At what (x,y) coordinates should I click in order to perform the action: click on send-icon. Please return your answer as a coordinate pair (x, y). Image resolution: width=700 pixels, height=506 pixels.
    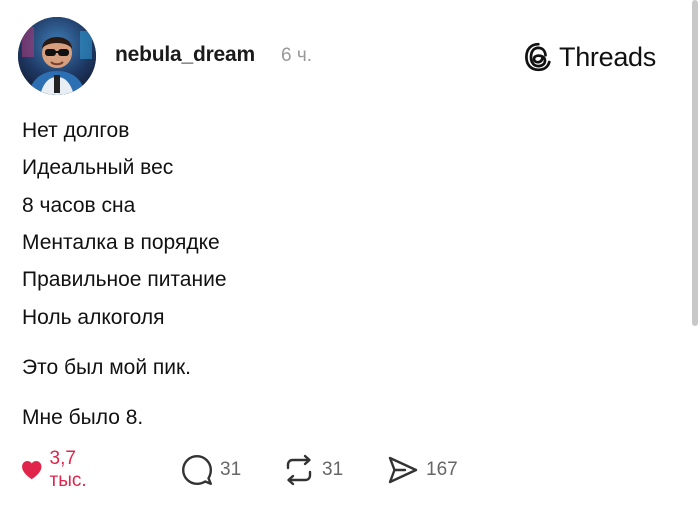
    Looking at the image, I should click on (403, 470).